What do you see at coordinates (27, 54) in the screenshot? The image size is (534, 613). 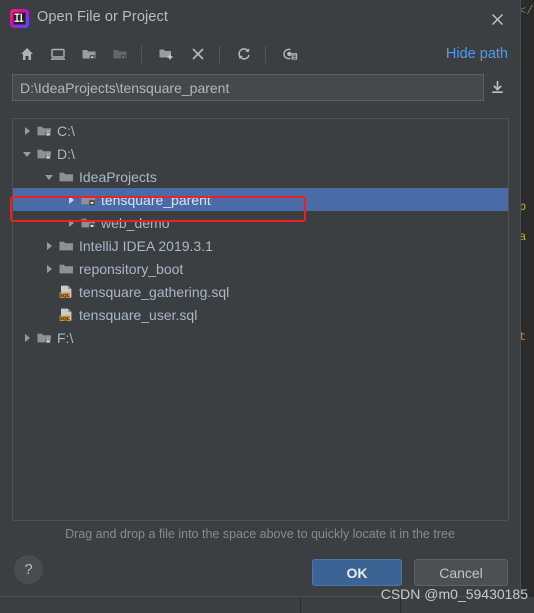 I see `home-icon` at bounding box center [27, 54].